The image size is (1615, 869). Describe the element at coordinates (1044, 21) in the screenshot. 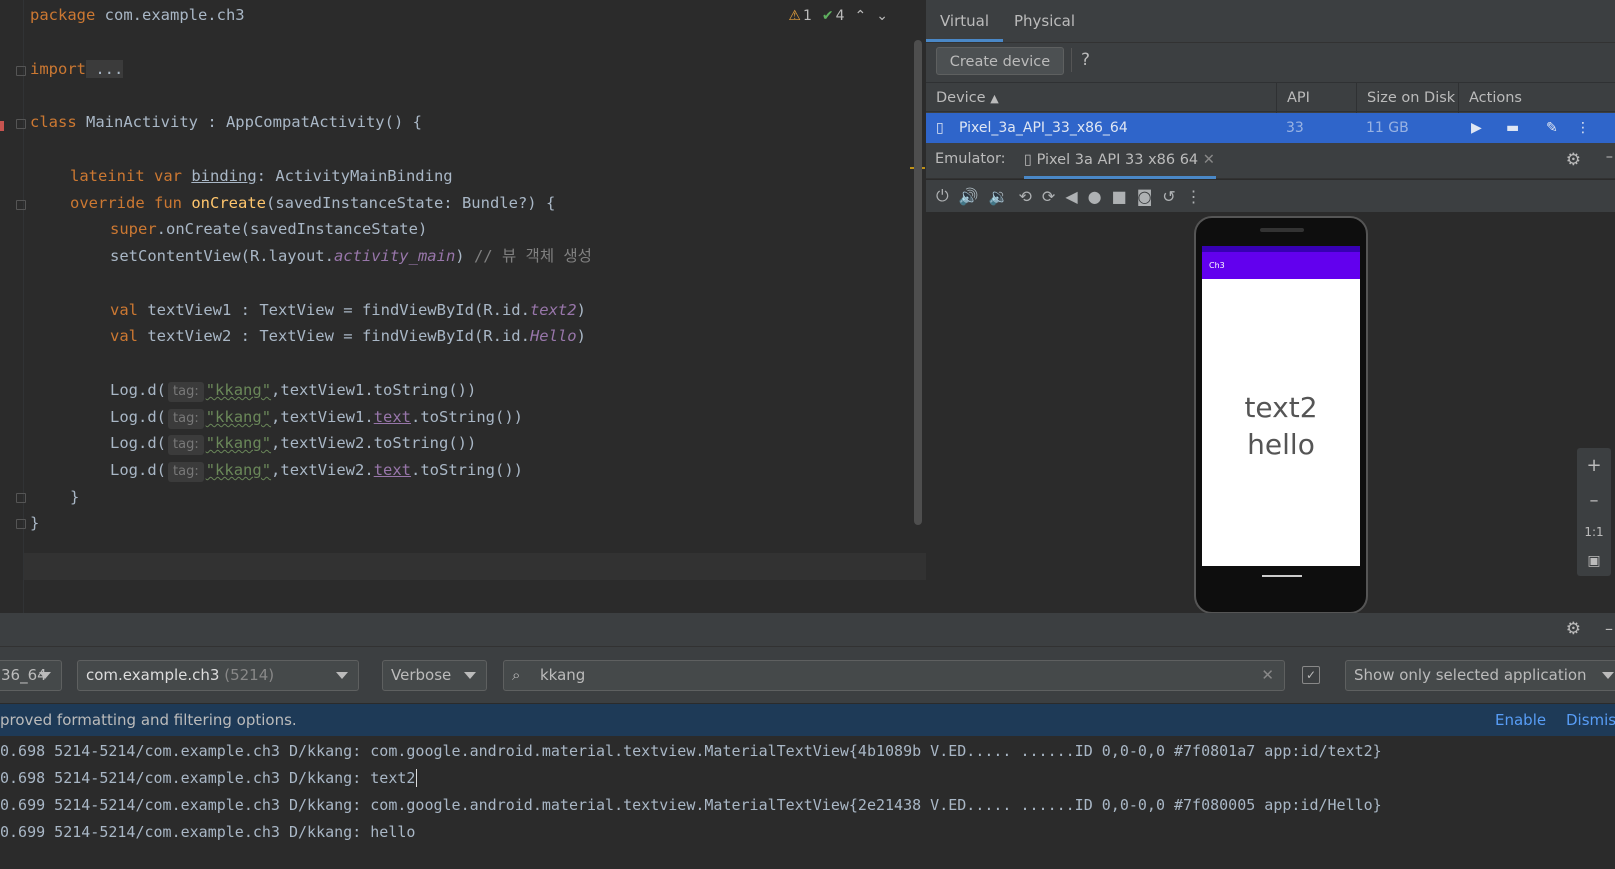

I see `tab-physical: Physical` at that location.